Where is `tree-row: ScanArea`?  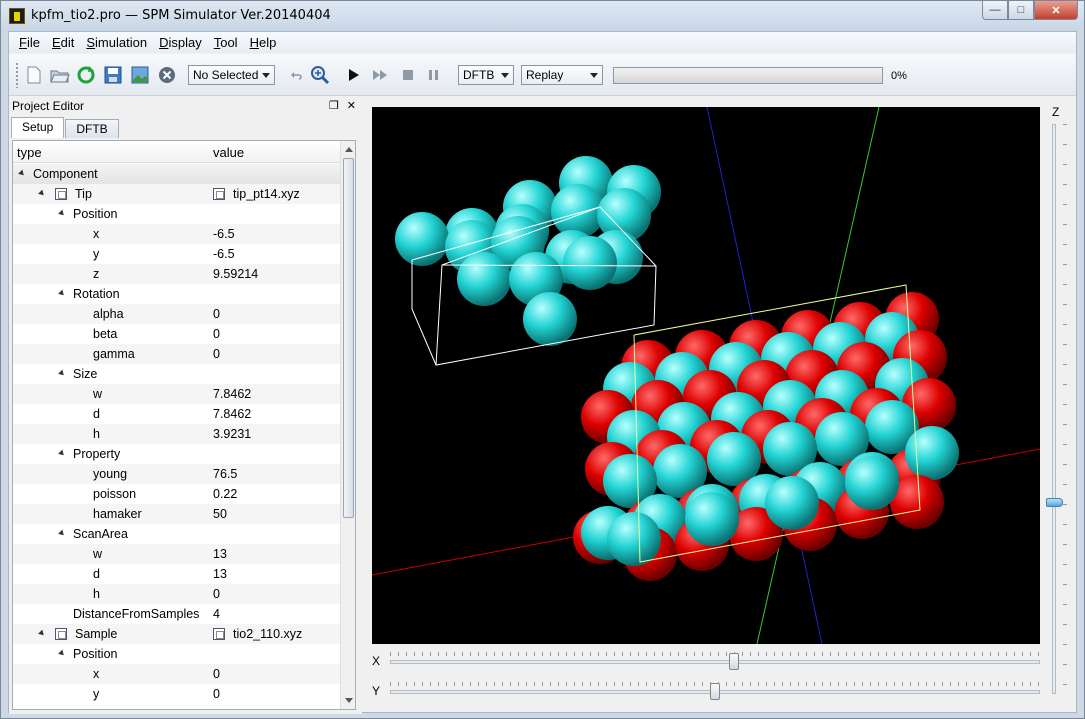 tree-row: ScanArea is located at coordinates (176, 534).